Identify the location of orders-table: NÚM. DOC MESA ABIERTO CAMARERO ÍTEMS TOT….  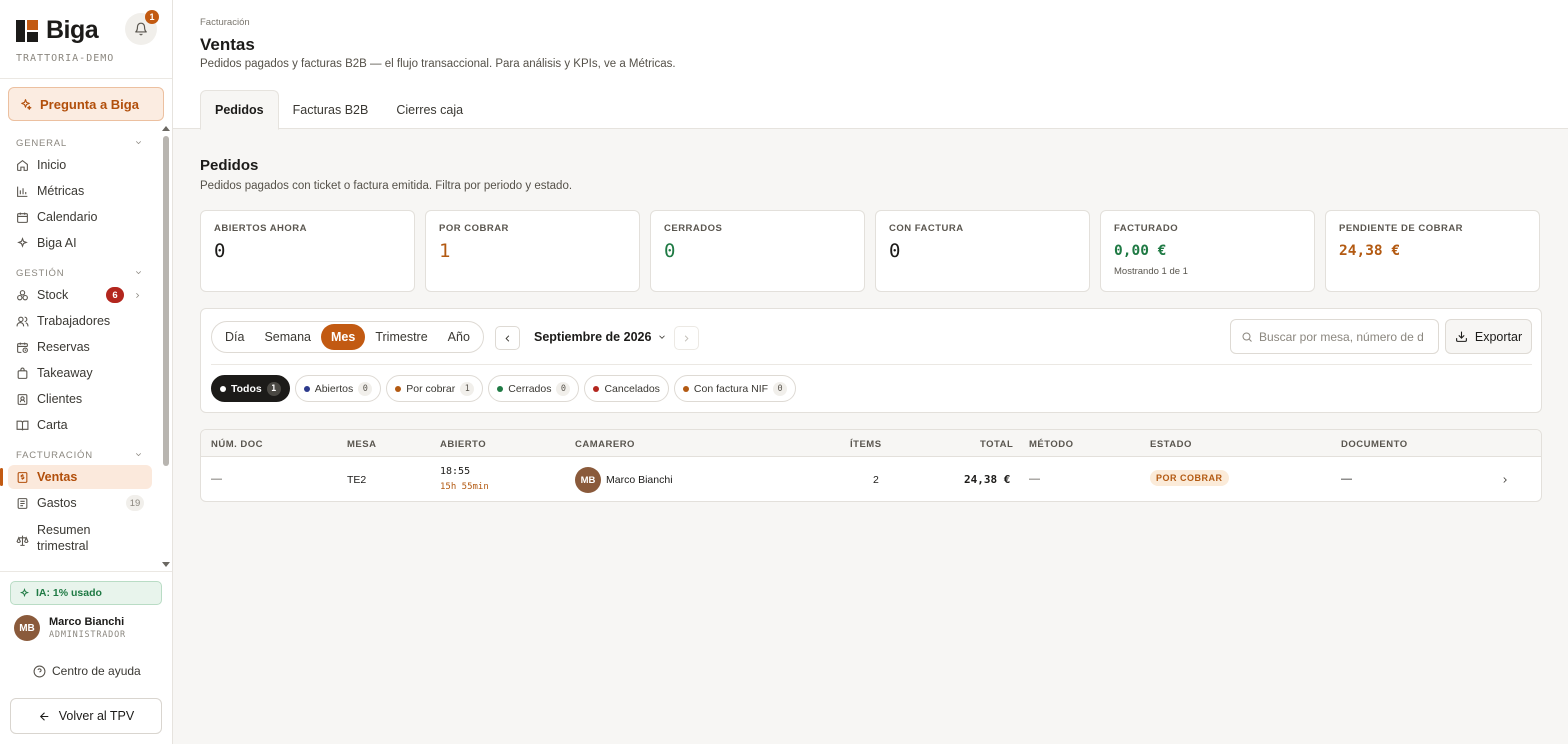
(871, 465).